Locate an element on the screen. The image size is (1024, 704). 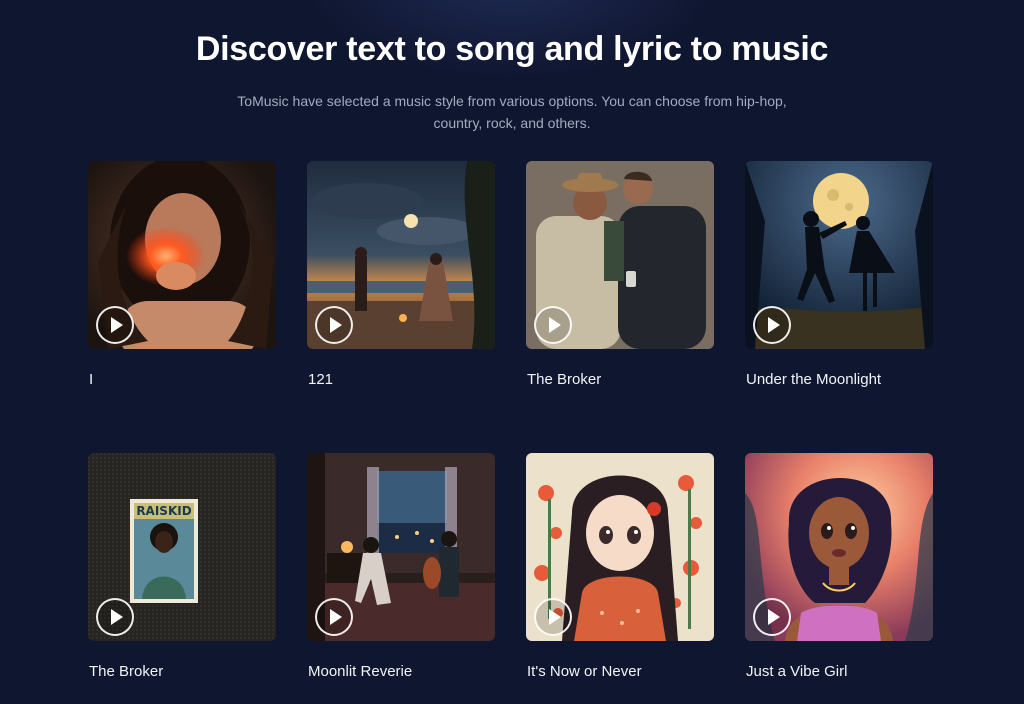
song-card-2: 121 is located at coordinates (401, 274).